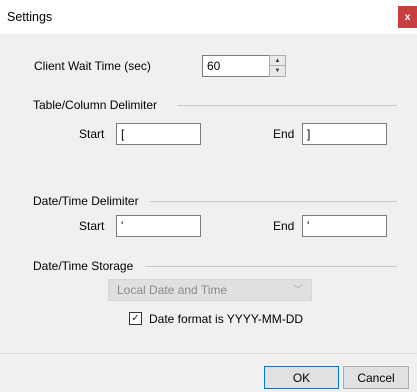 Image resolution: width=417 pixels, height=392 pixels. What do you see at coordinates (236, 66) in the screenshot?
I see `client-wait-time-input: 60` at bounding box center [236, 66].